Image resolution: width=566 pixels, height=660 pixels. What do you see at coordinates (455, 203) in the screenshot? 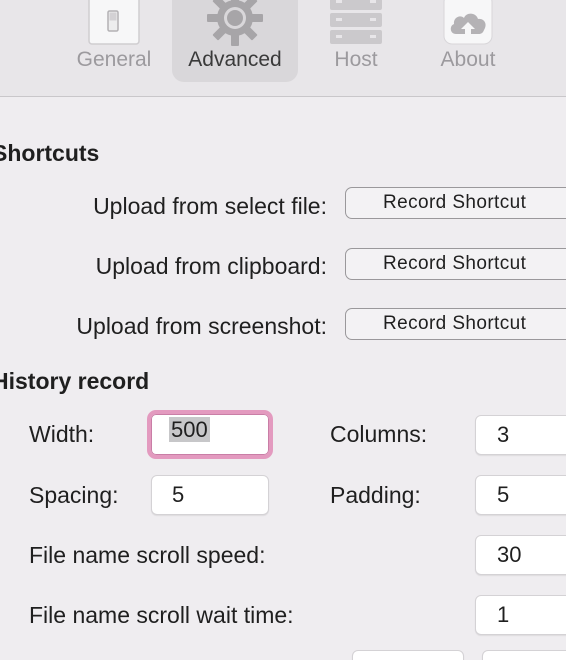
I see `record-shortcut-select-file-button: Record Shortcut` at bounding box center [455, 203].